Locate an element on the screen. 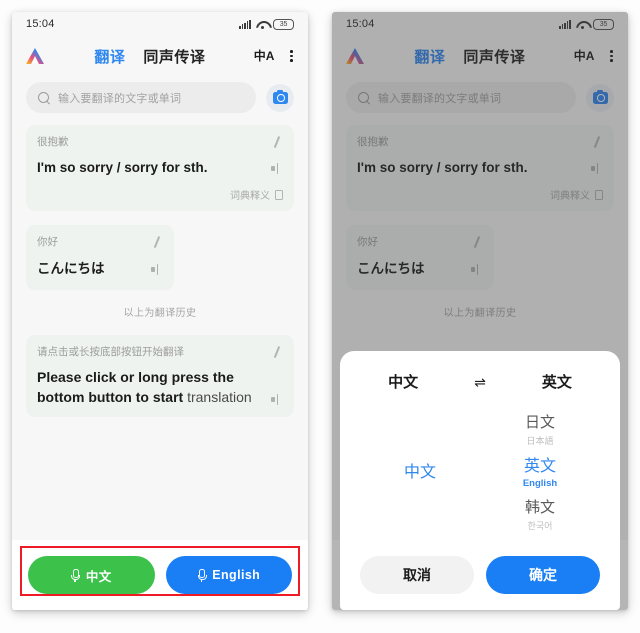  picker-option-english: 英文 English is located at coordinates (540, 473).